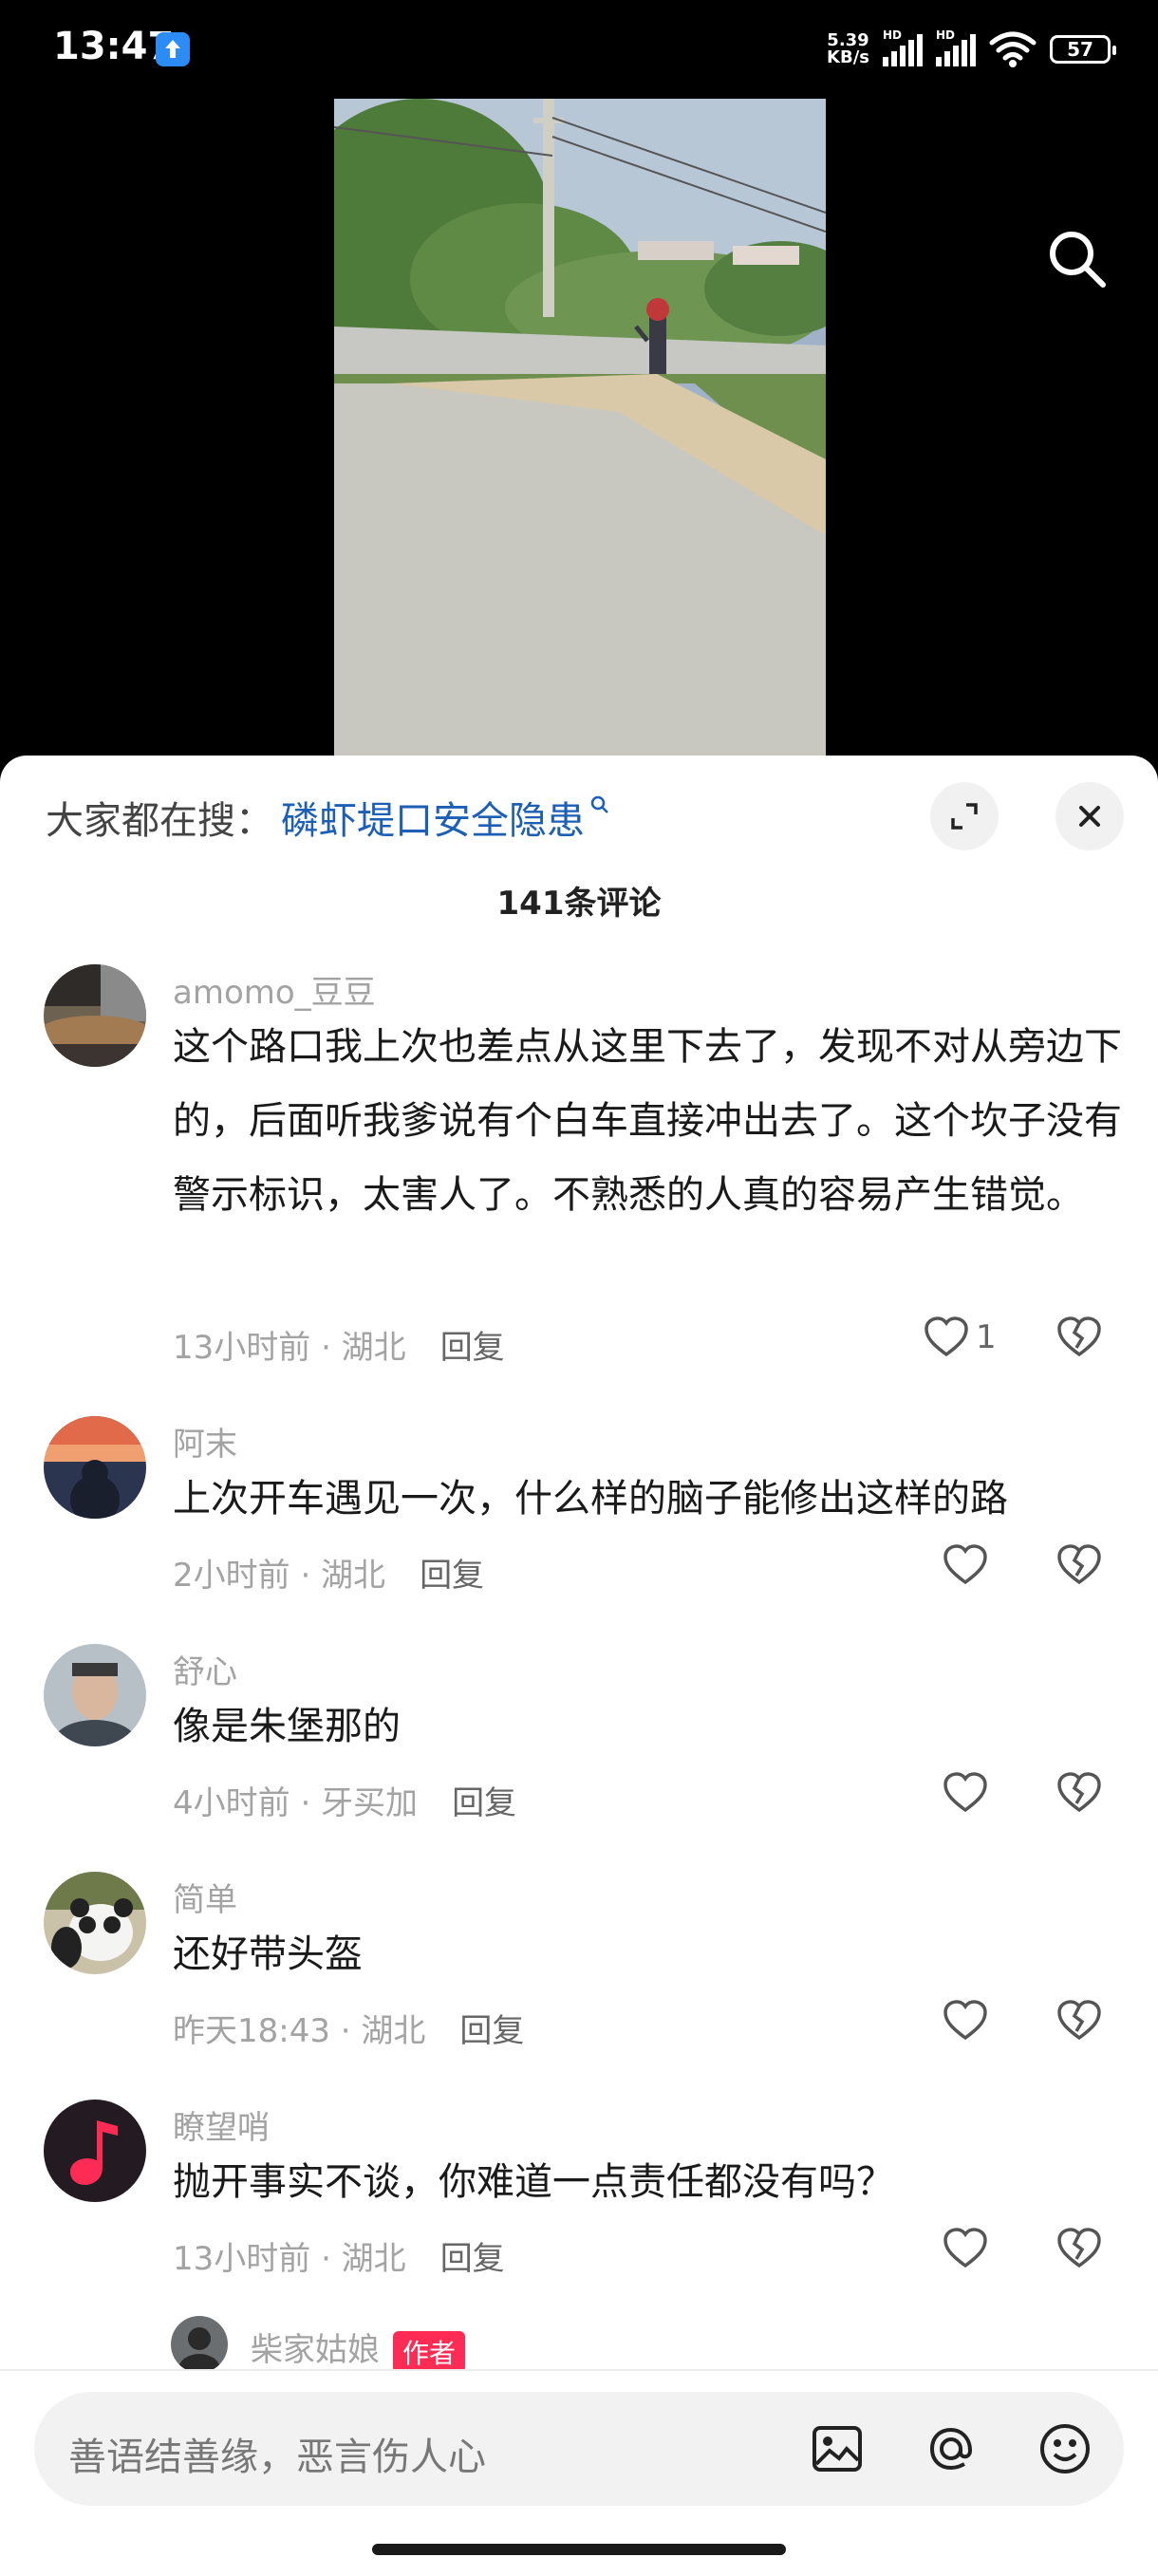 The image size is (1158, 2576). Describe the element at coordinates (579, 49) in the screenshot. I see `status-bar: 13:47 5.39 KB/s HD HD 57` at that location.